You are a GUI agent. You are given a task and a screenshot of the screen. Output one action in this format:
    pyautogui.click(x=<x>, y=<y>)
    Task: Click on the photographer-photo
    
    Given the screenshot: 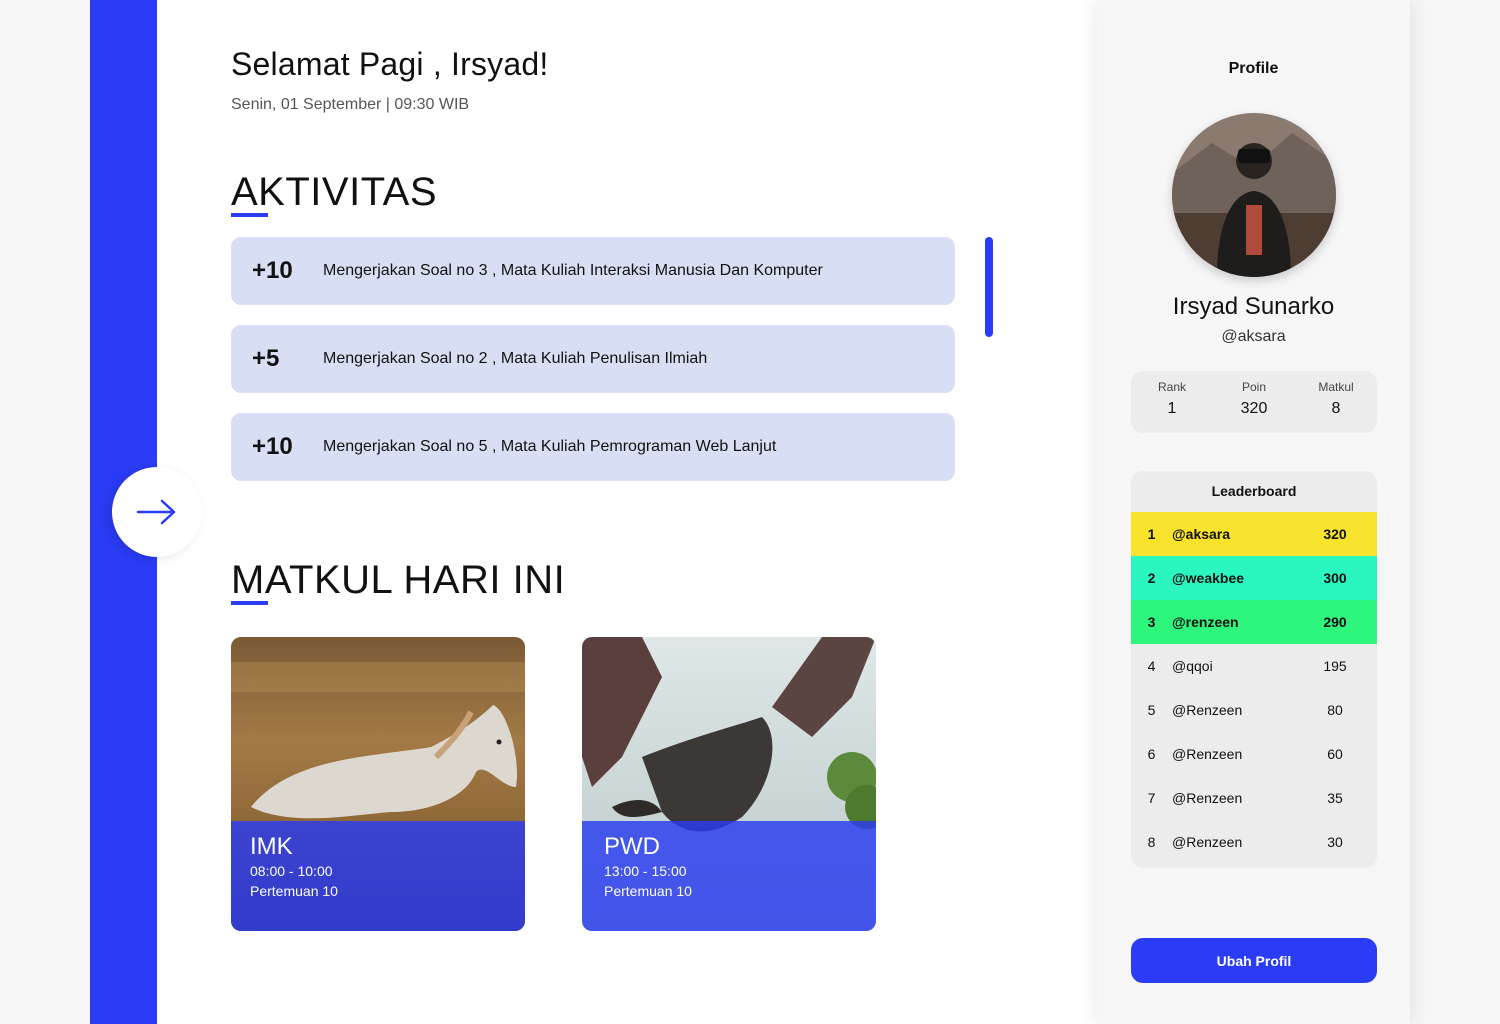 What is the action you would take?
    pyautogui.click(x=1254, y=195)
    